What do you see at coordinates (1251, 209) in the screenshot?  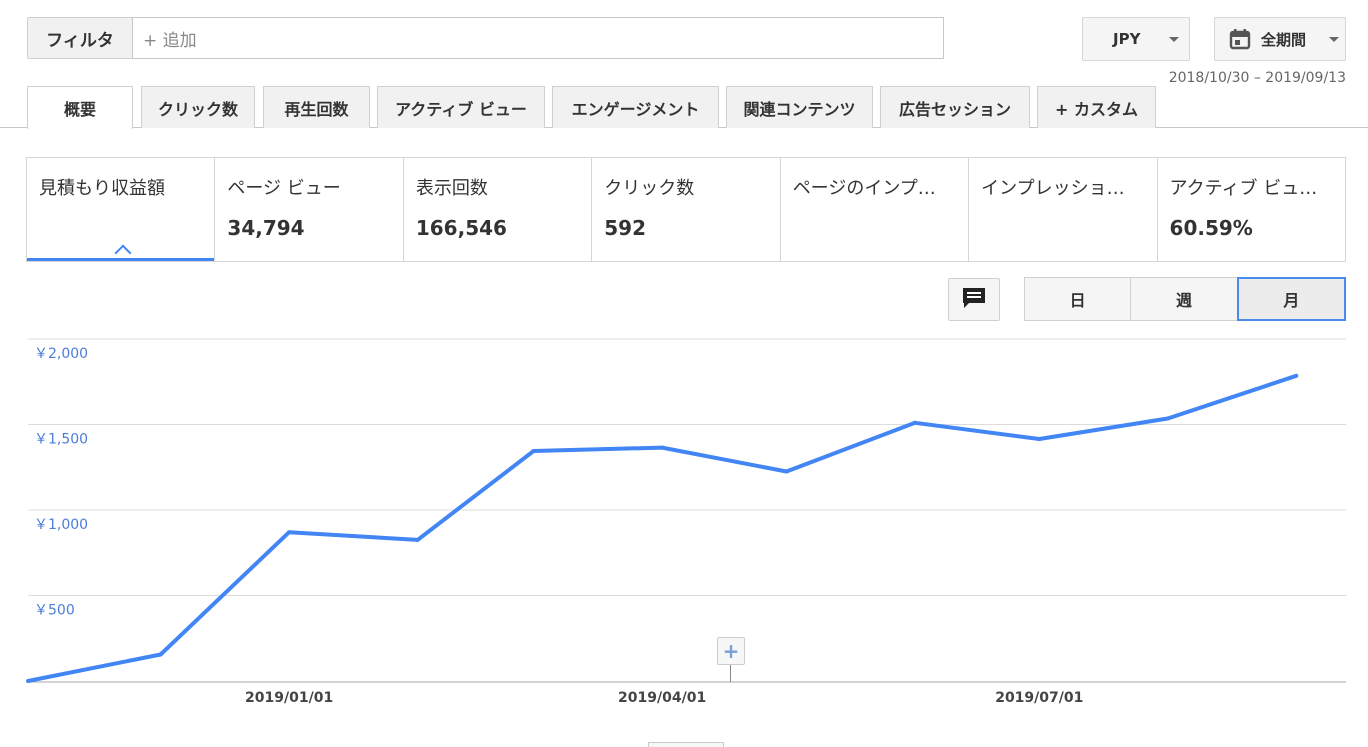 I see `metric-active-view: アクティブ ビュ… 60.59%` at bounding box center [1251, 209].